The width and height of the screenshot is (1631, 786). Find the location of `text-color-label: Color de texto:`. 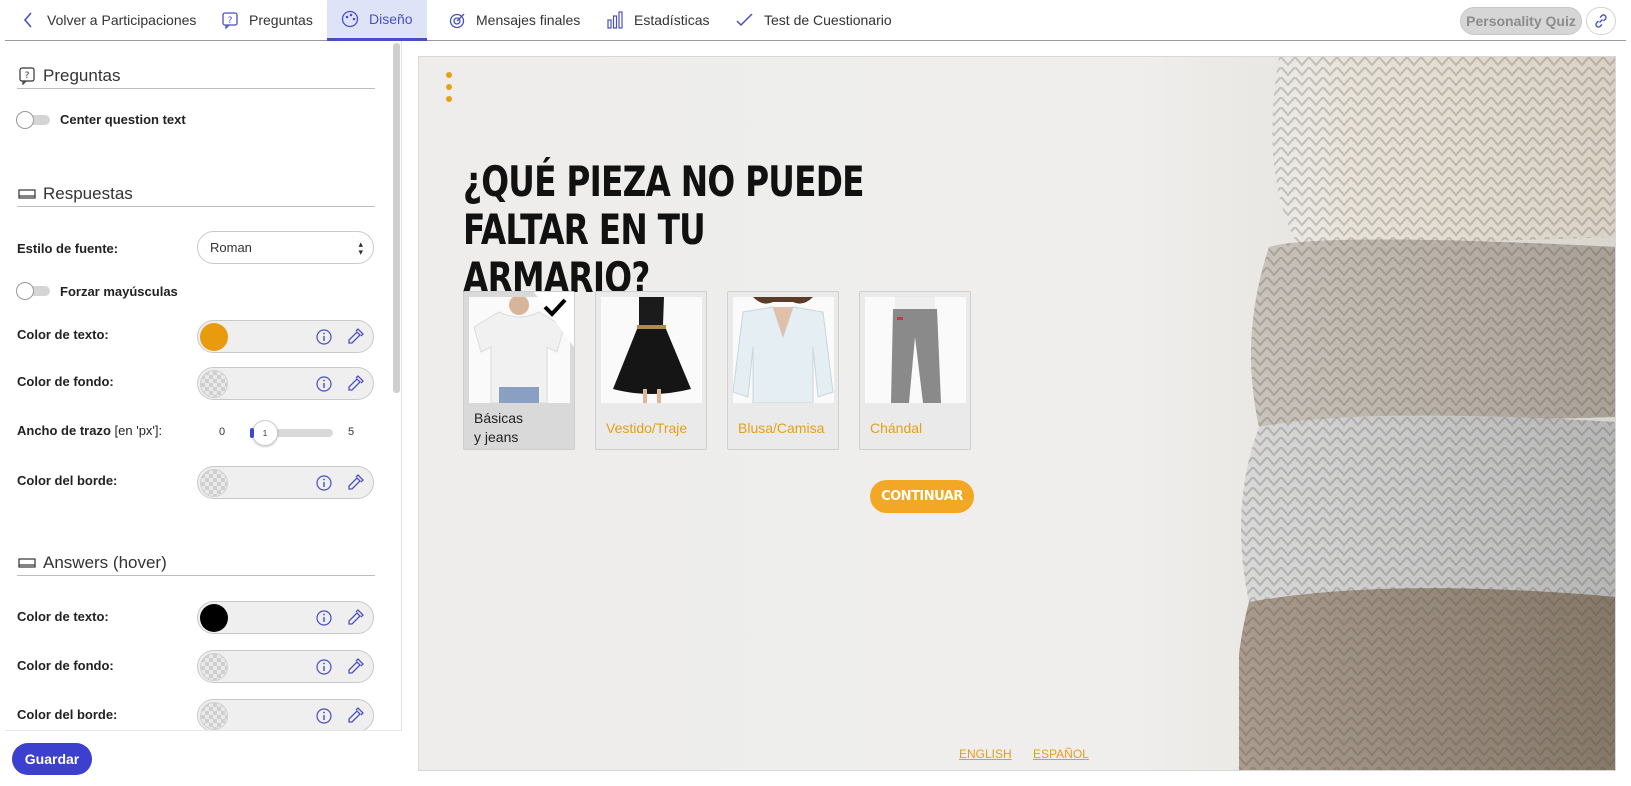

text-color-label: Color de texto: is located at coordinates (63, 334).